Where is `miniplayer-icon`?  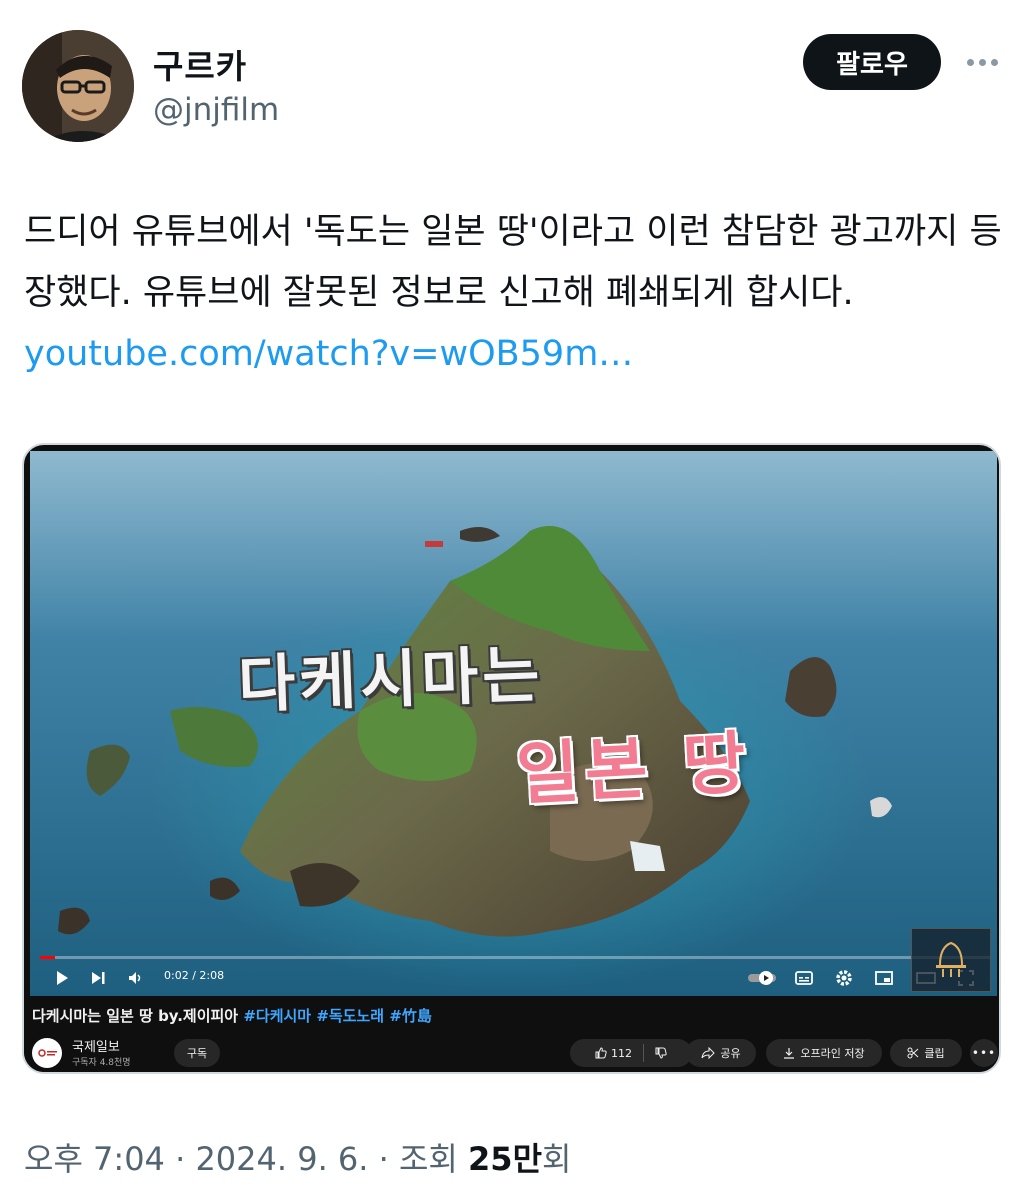 miniplayer-icon is located at coordinates (884, 978).